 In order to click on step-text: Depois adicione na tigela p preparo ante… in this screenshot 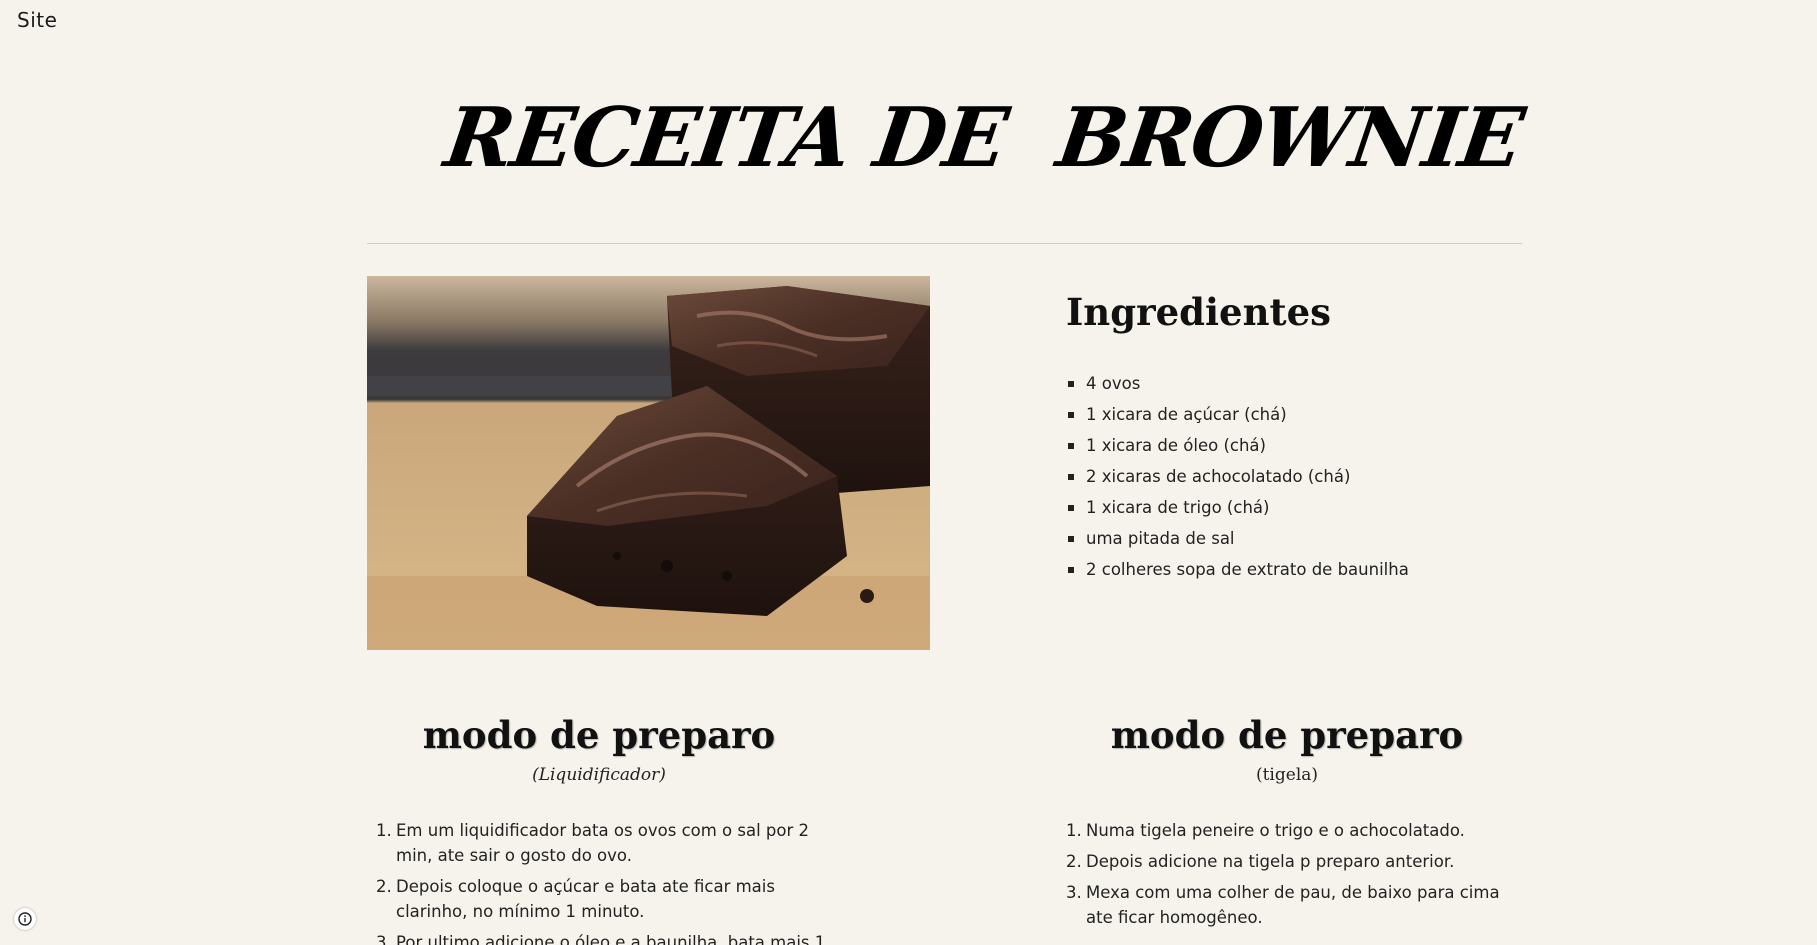, I will do `click(1270, 861)`.